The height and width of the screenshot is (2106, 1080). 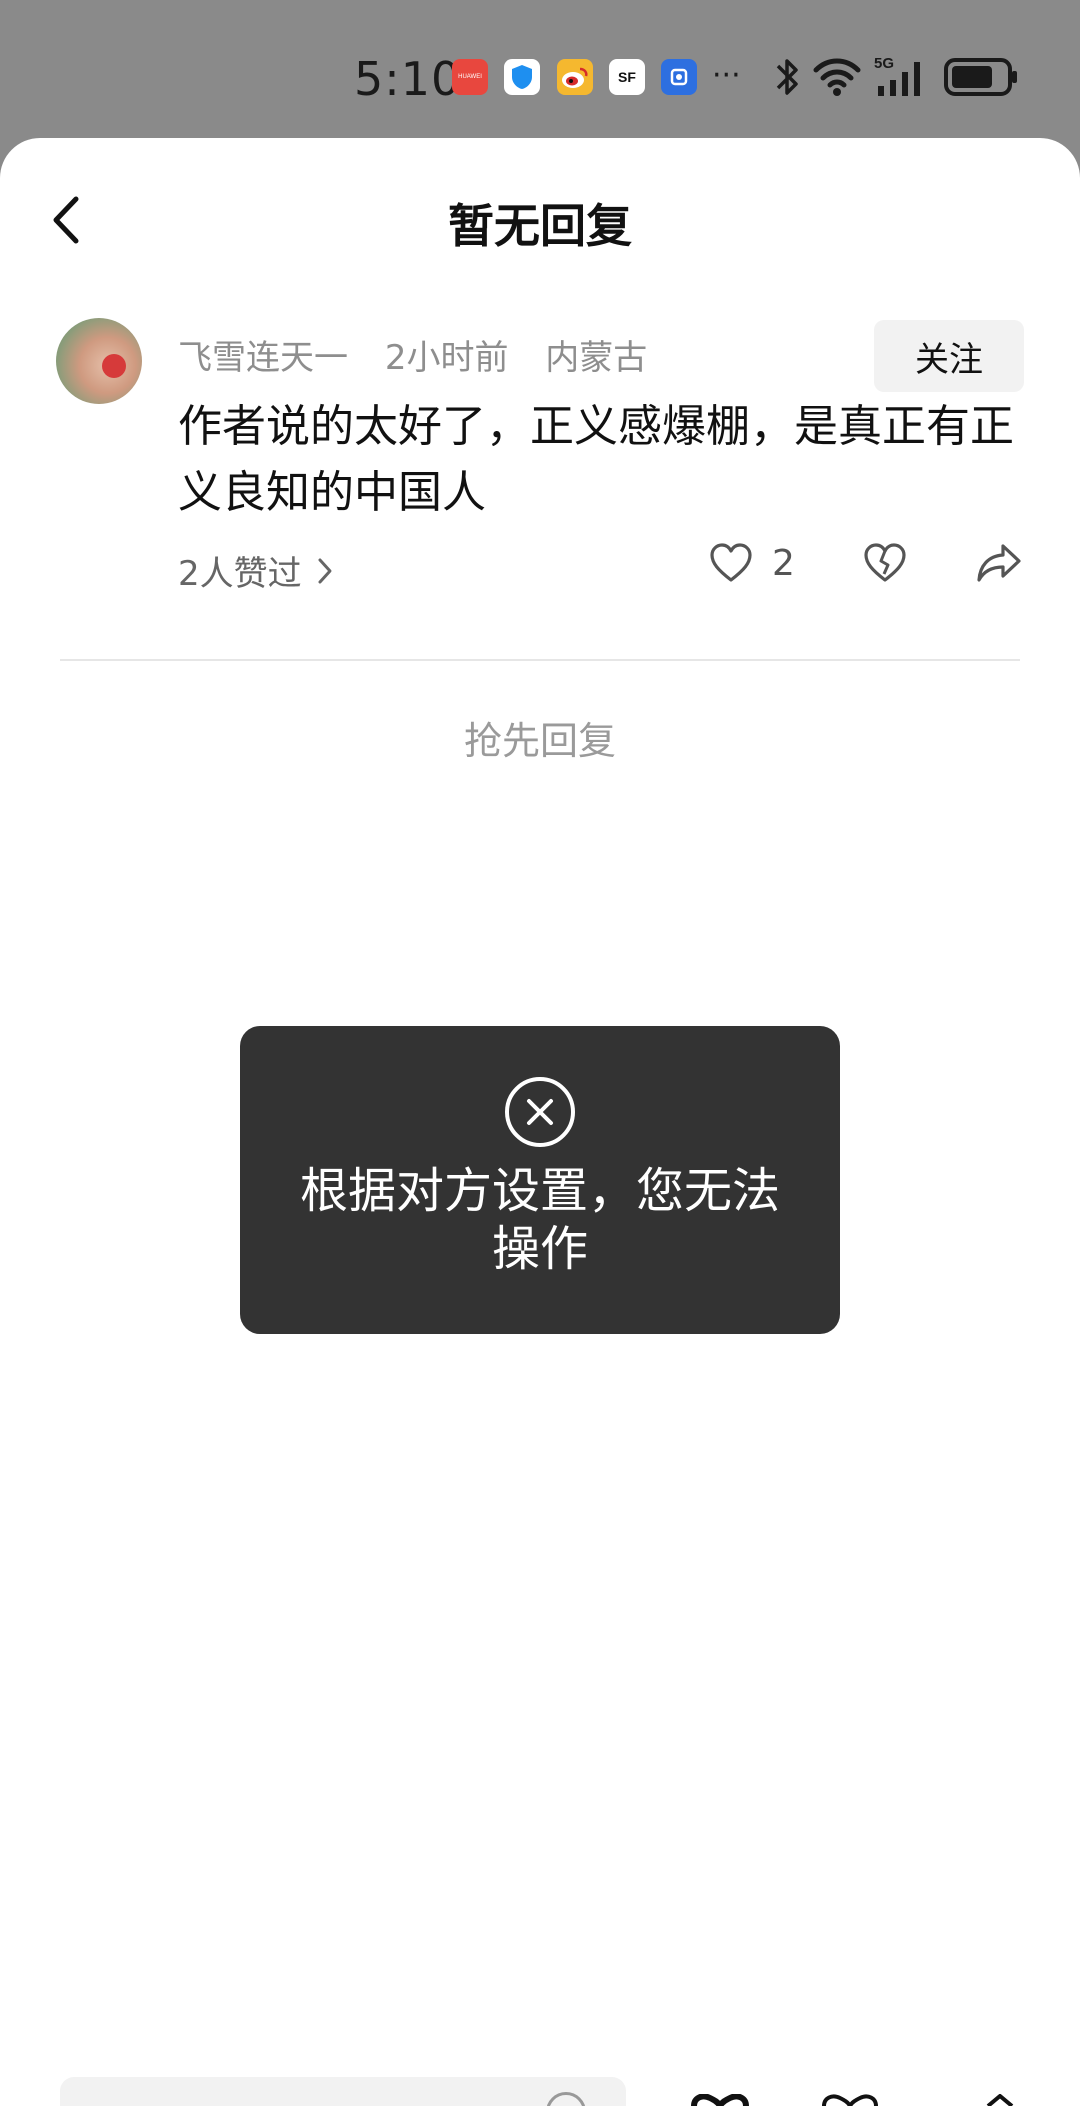 What do you see at coordinates (885, 562) in the screenshot?
I see `broken-heart-icon` at bounding box center [885, 562].